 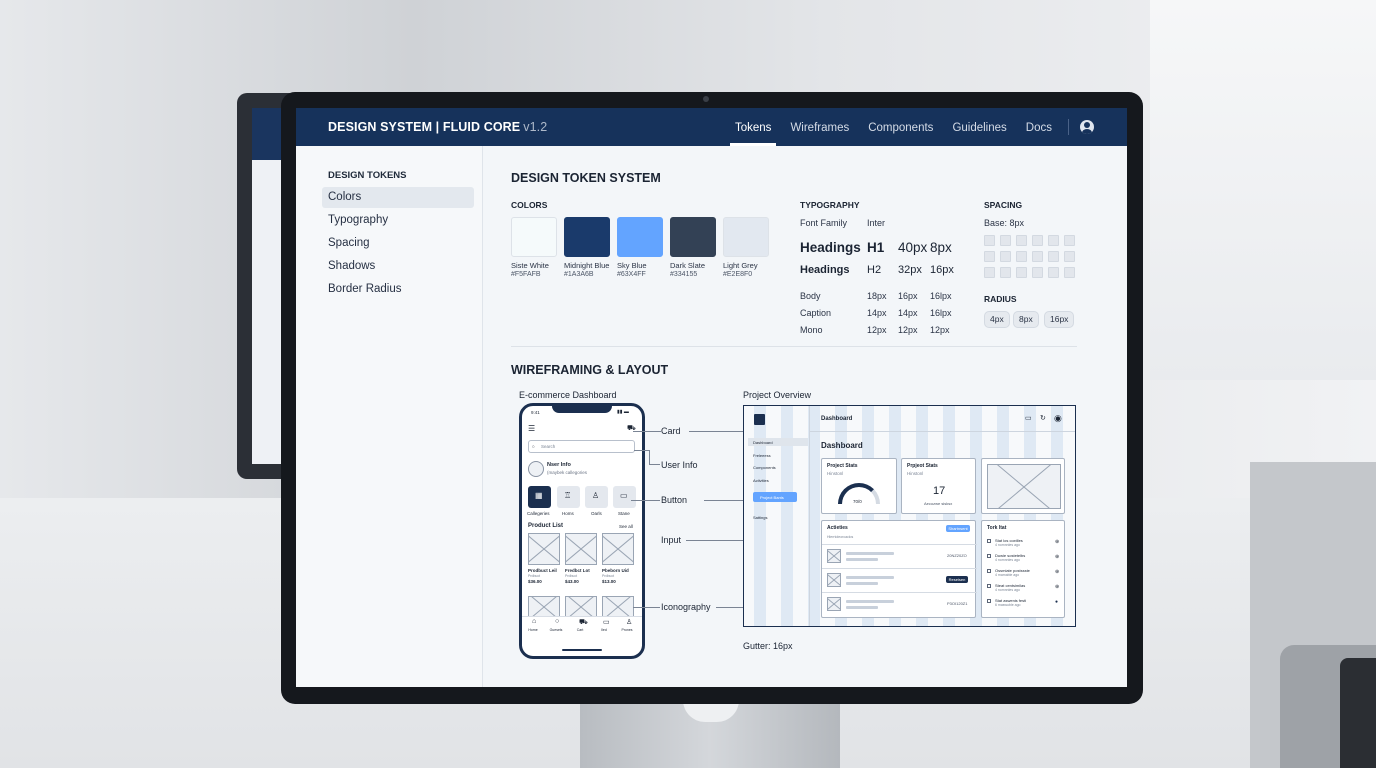 I want to click on wf-nav-item: Dashboard, so click(x=763, y=442).